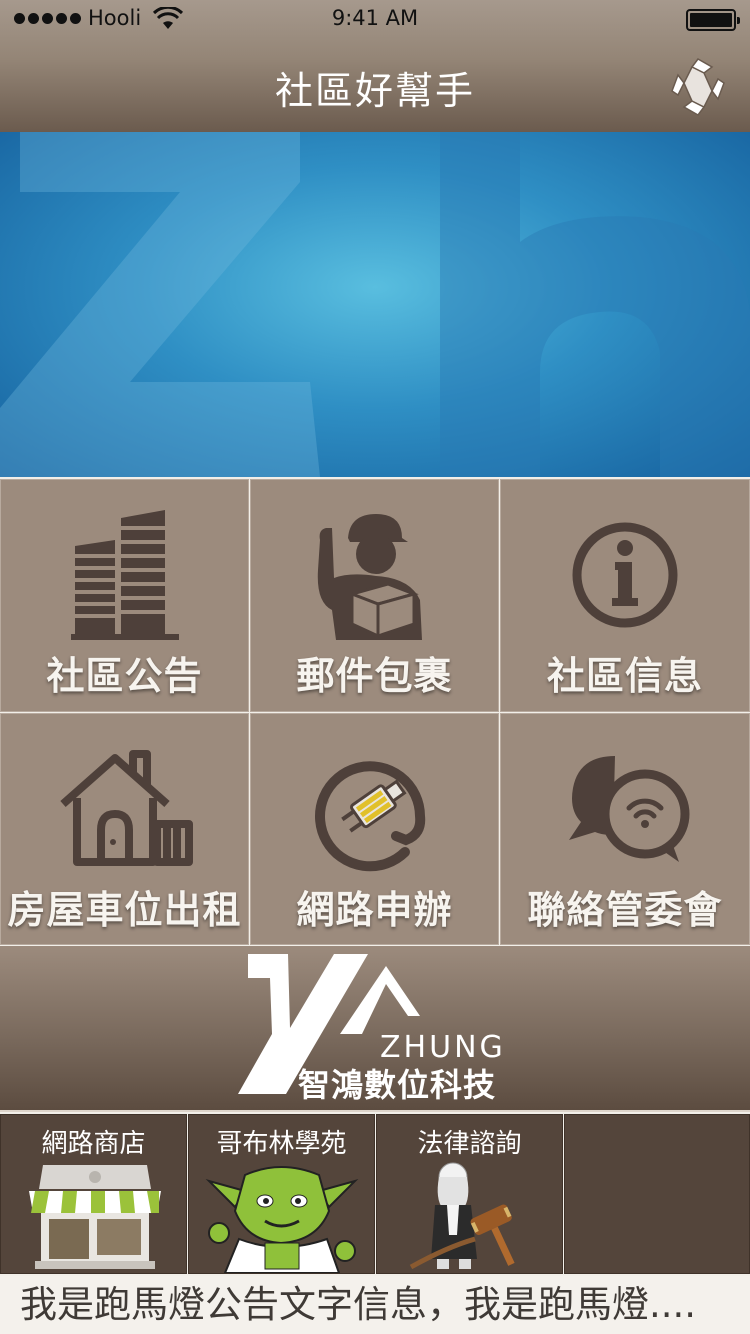  I want to click on navigation-bar: Hooli 9:41 AM 社區好幫手, so click(375, 66).